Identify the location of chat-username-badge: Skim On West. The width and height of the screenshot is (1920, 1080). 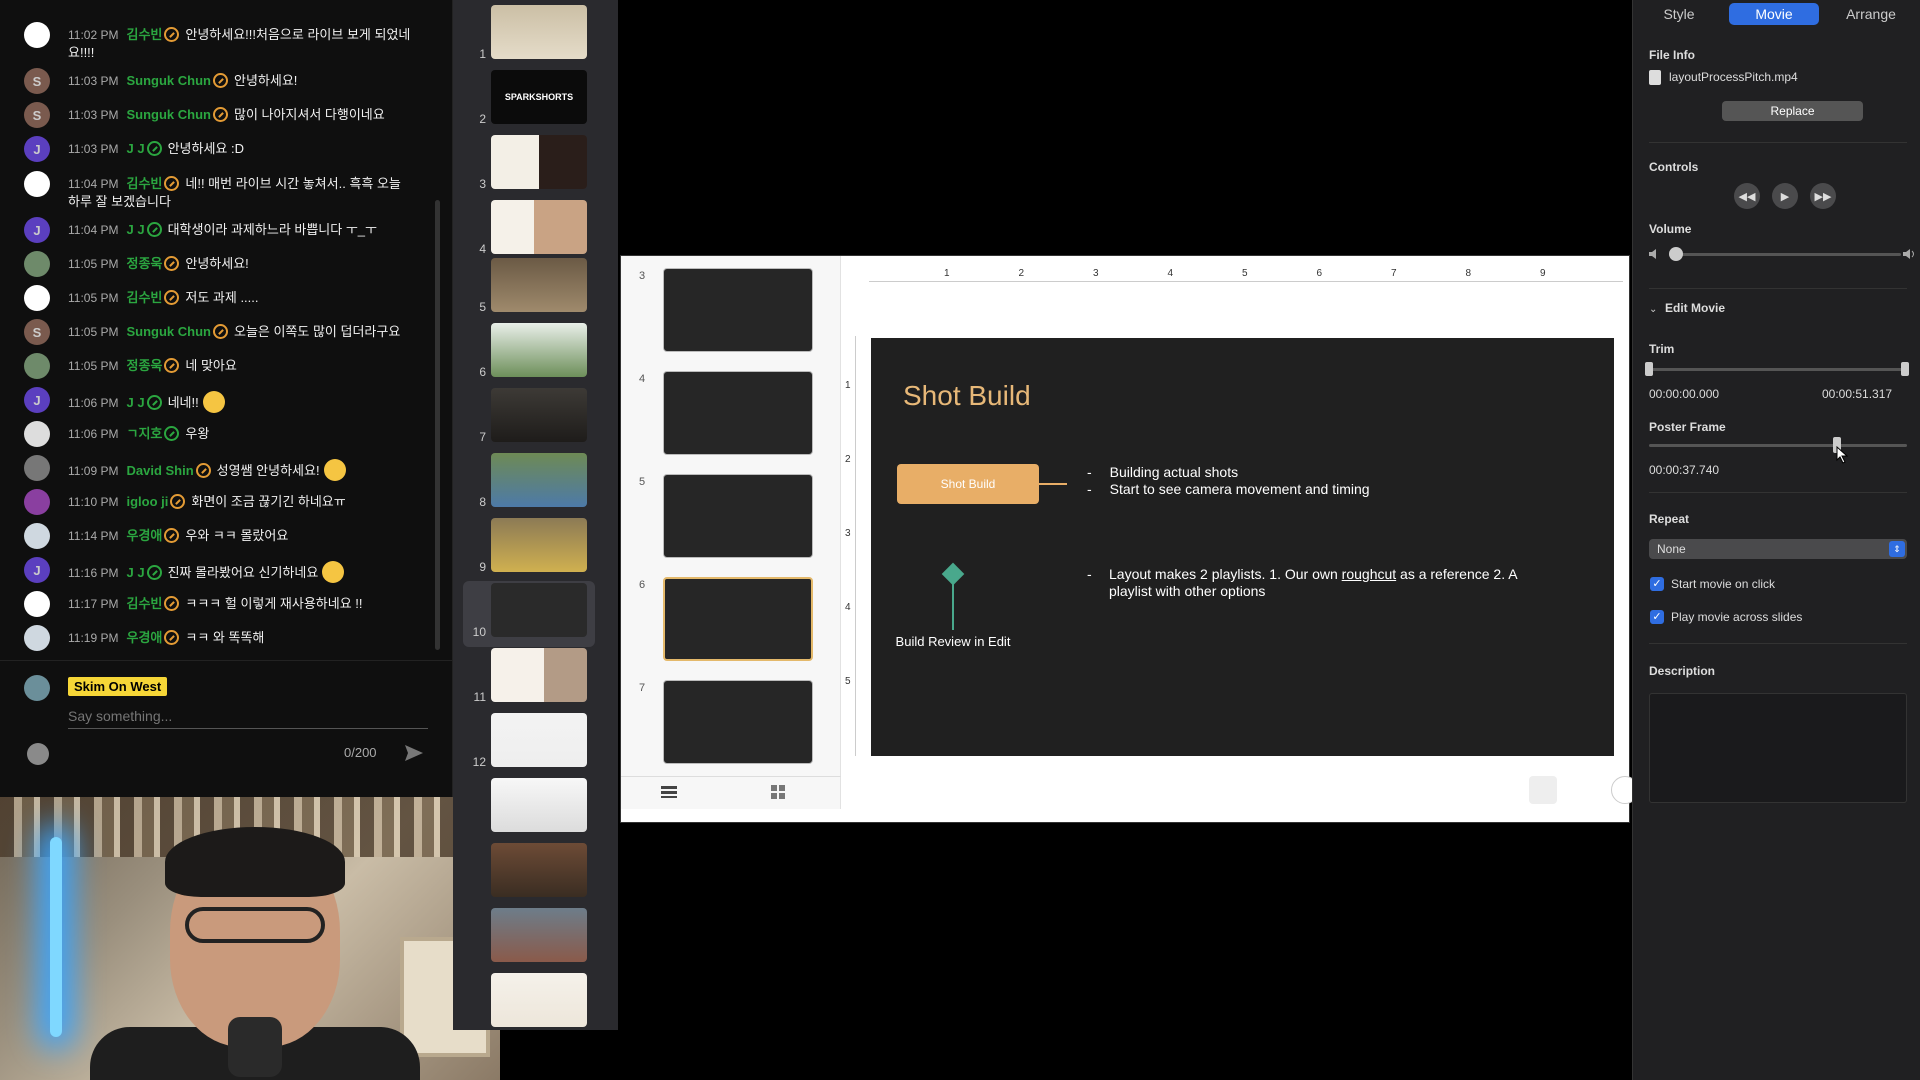
(118, 686).